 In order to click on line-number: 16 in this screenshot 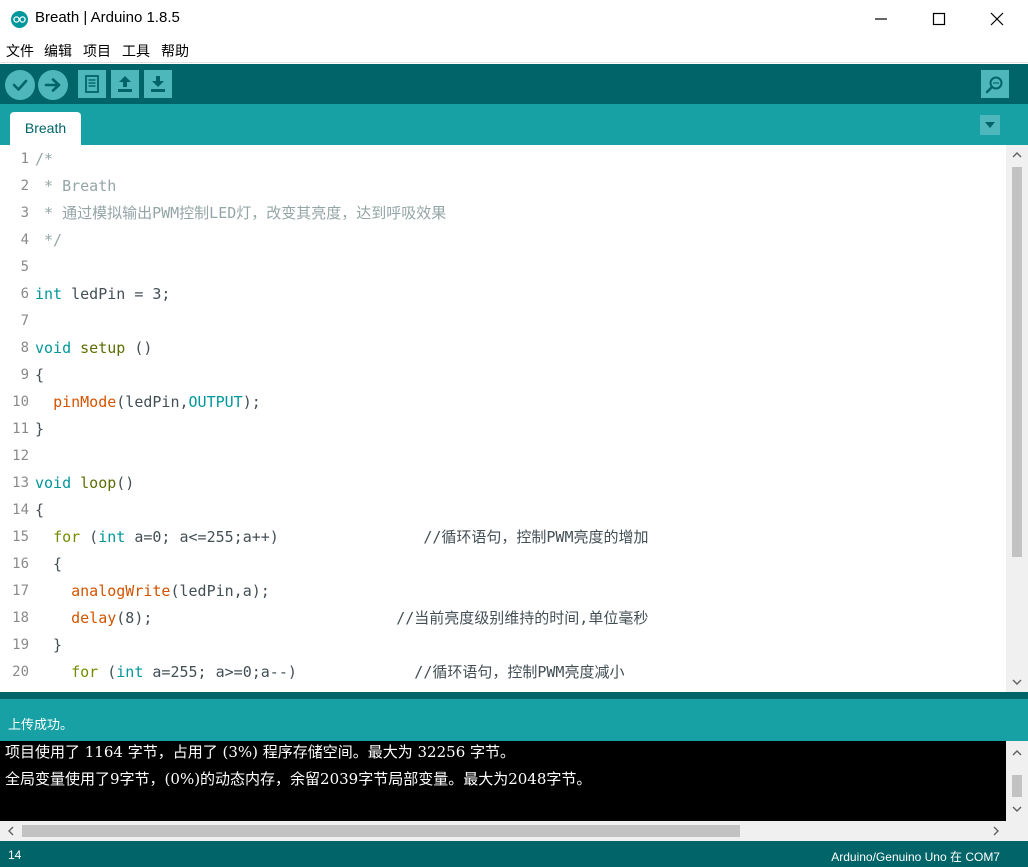, I will do `click(20, 564)`.